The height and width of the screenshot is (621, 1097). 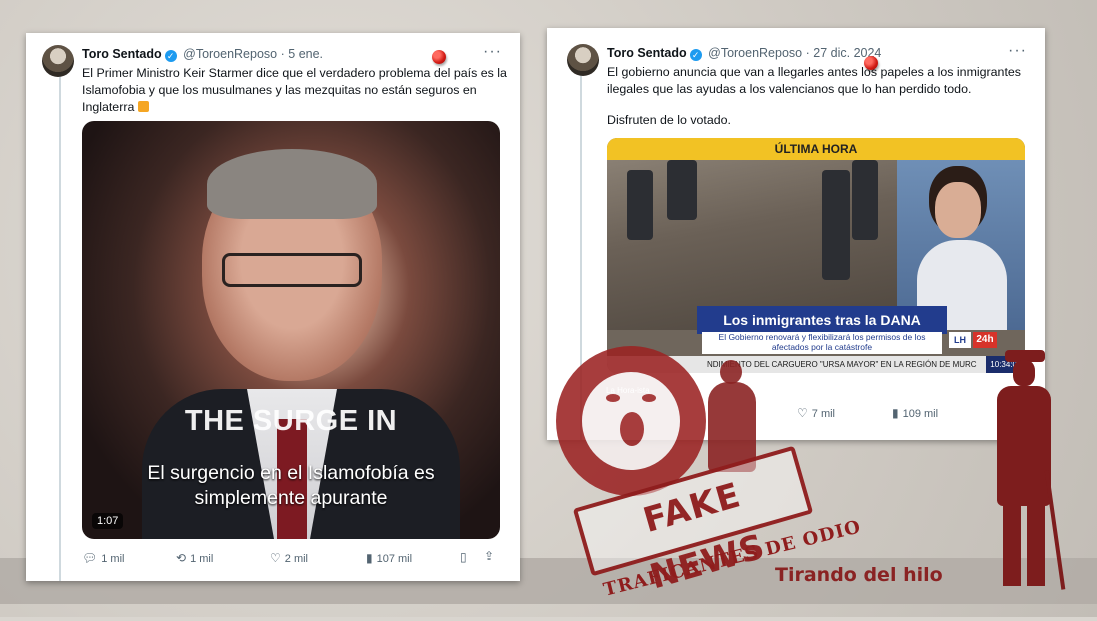 What do you see at coordinates (961, 245) in the screenshot?
I see `studio-scene` at bounding box center [961, 245].